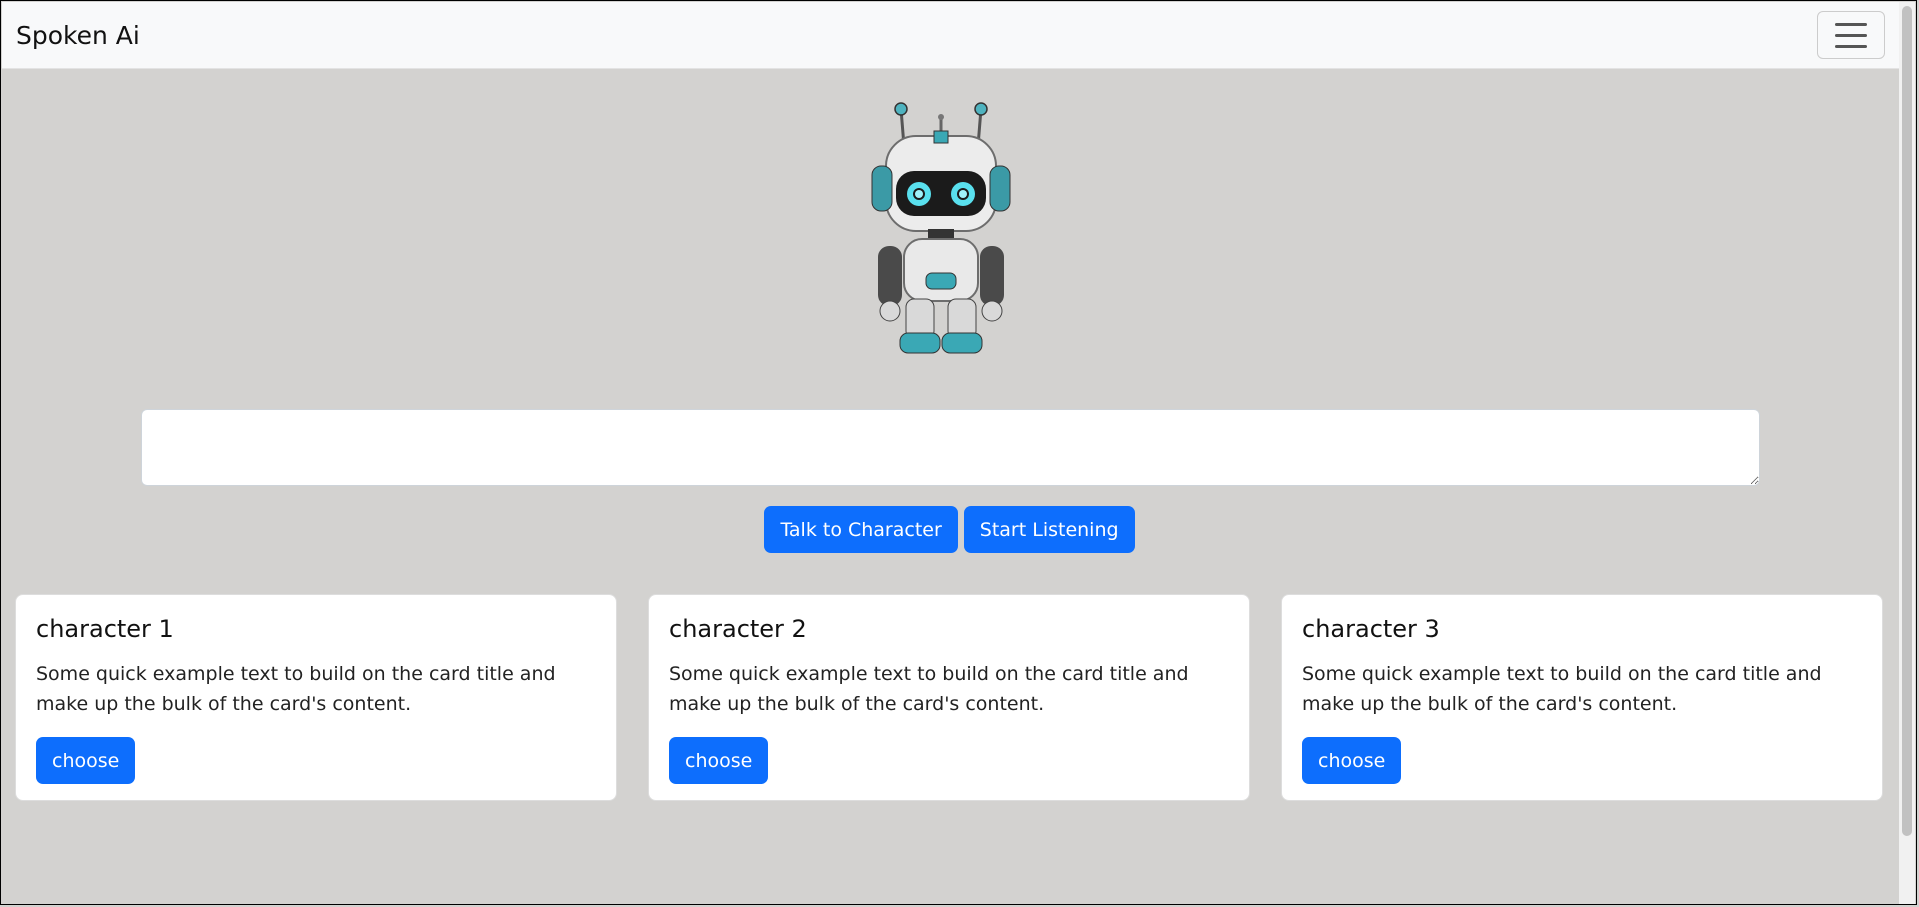  I want to click on message-textarea, so click(950, 447).